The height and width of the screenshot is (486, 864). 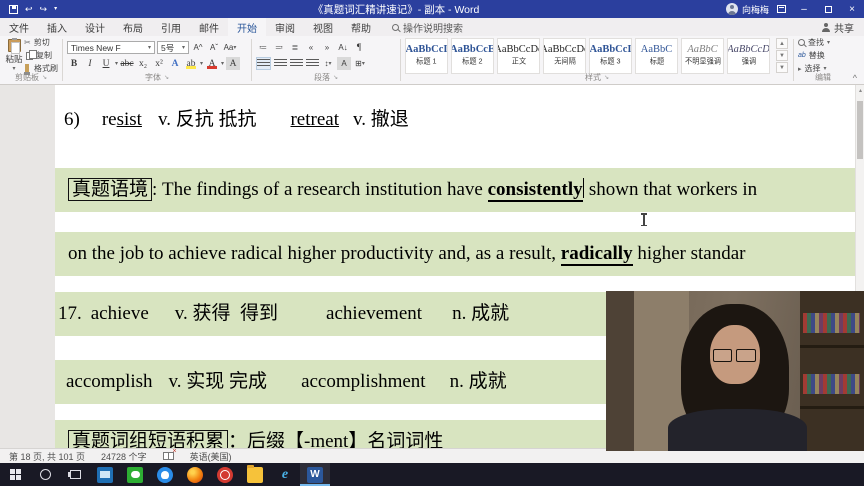 What do you see at coordinates (173, 47) in the screenshot?
I see `font-size-select: 5号 ▾` at bounding box center [173, 47].